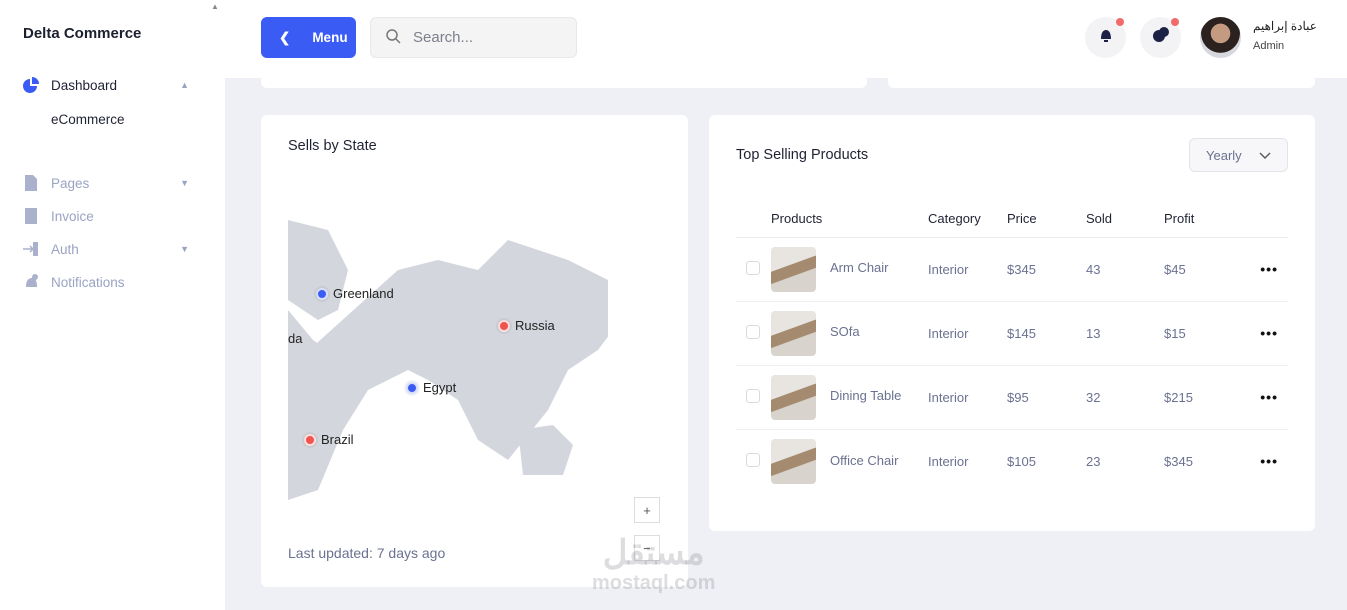 This screenshot has width=1347, height=610. I want to click on sidebar-item-label: Pages, so click(70, 183).